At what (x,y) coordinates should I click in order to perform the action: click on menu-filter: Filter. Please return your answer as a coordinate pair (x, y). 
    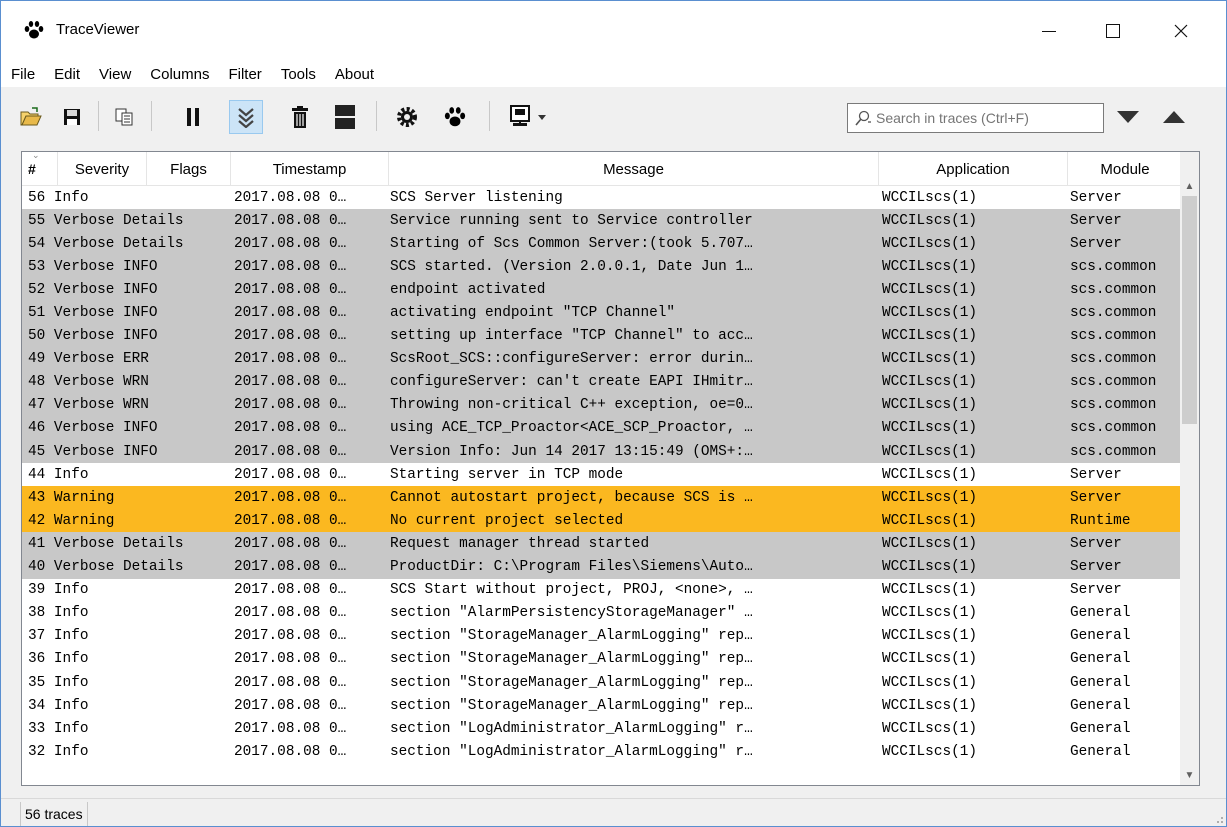
    Looking at the image, I should click on (244, 74).